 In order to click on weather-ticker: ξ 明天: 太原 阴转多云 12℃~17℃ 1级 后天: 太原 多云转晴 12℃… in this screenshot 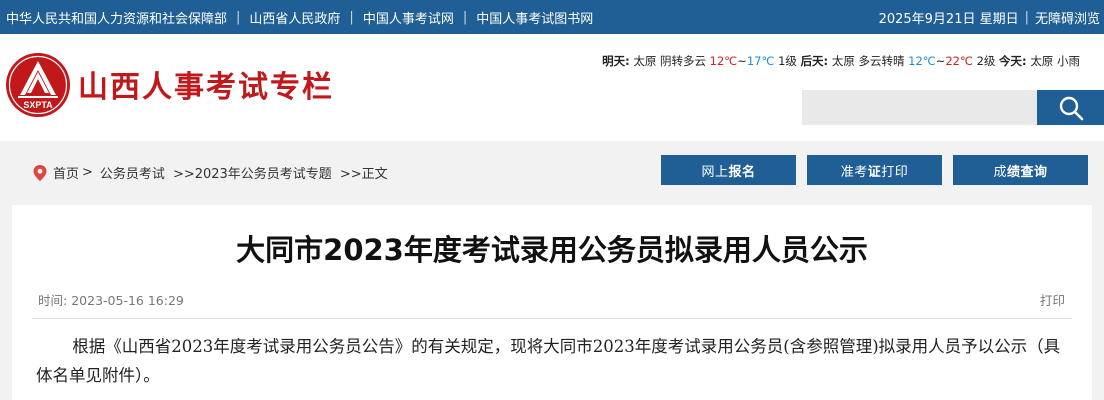, I will do `click(851, 61)`.